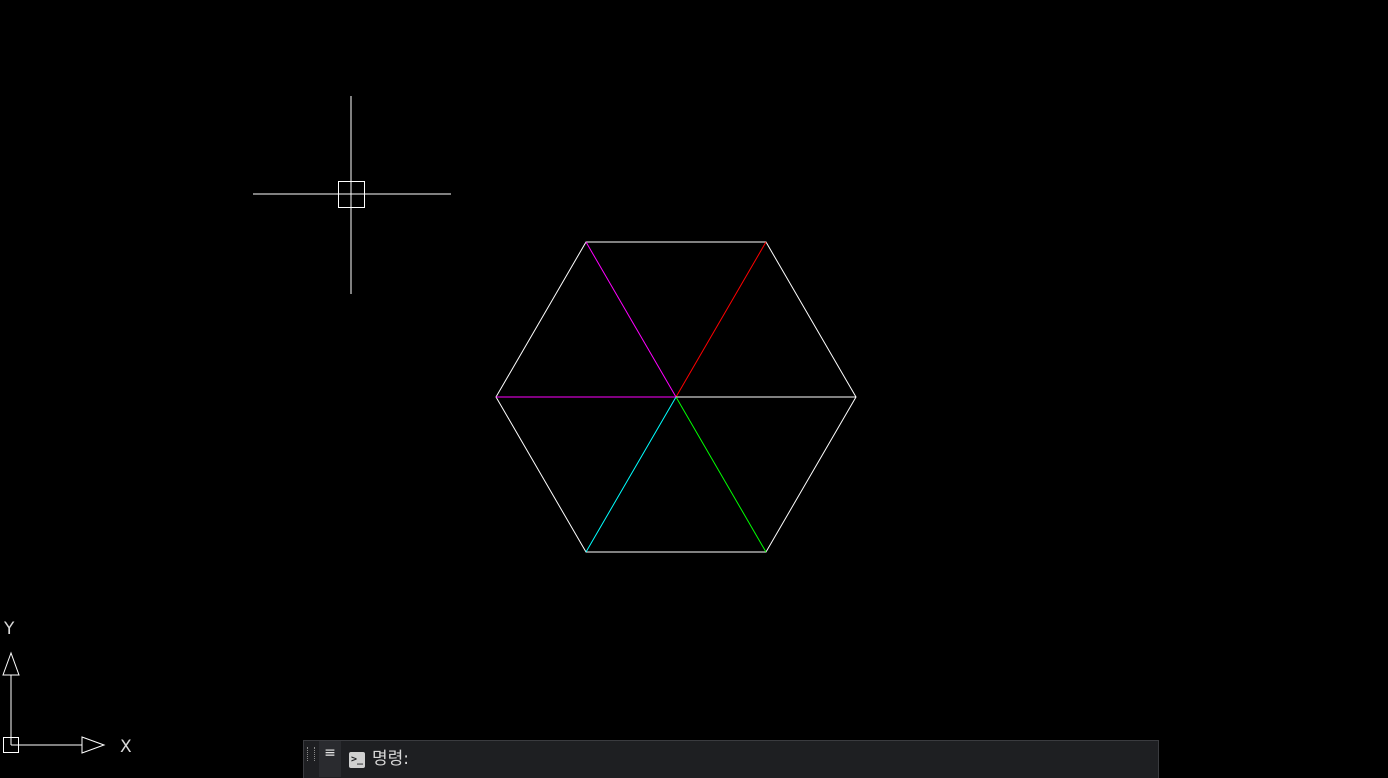  I want to click on hexagon-spoke-top-left, so click(631, 319).